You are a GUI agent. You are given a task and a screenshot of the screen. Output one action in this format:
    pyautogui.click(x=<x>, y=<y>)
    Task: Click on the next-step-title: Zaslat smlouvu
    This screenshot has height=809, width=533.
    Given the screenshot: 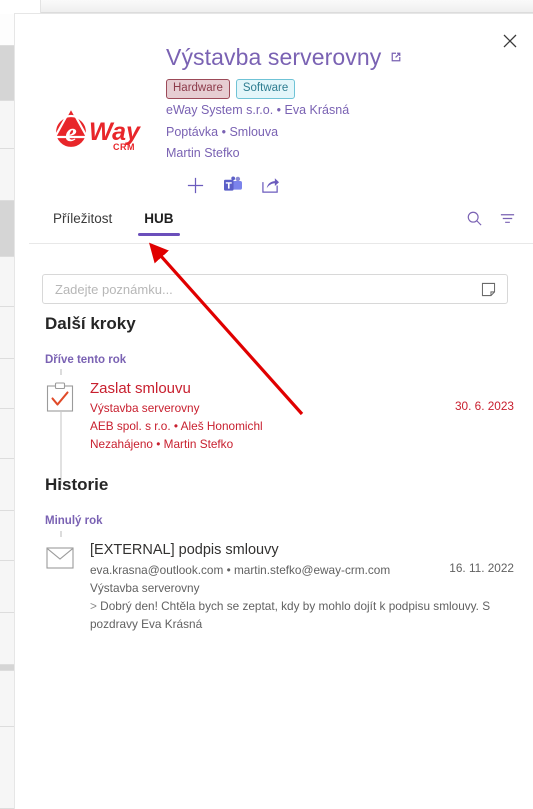 What is the action you would take?
    pyautogui.click(x=140, y=388)
    